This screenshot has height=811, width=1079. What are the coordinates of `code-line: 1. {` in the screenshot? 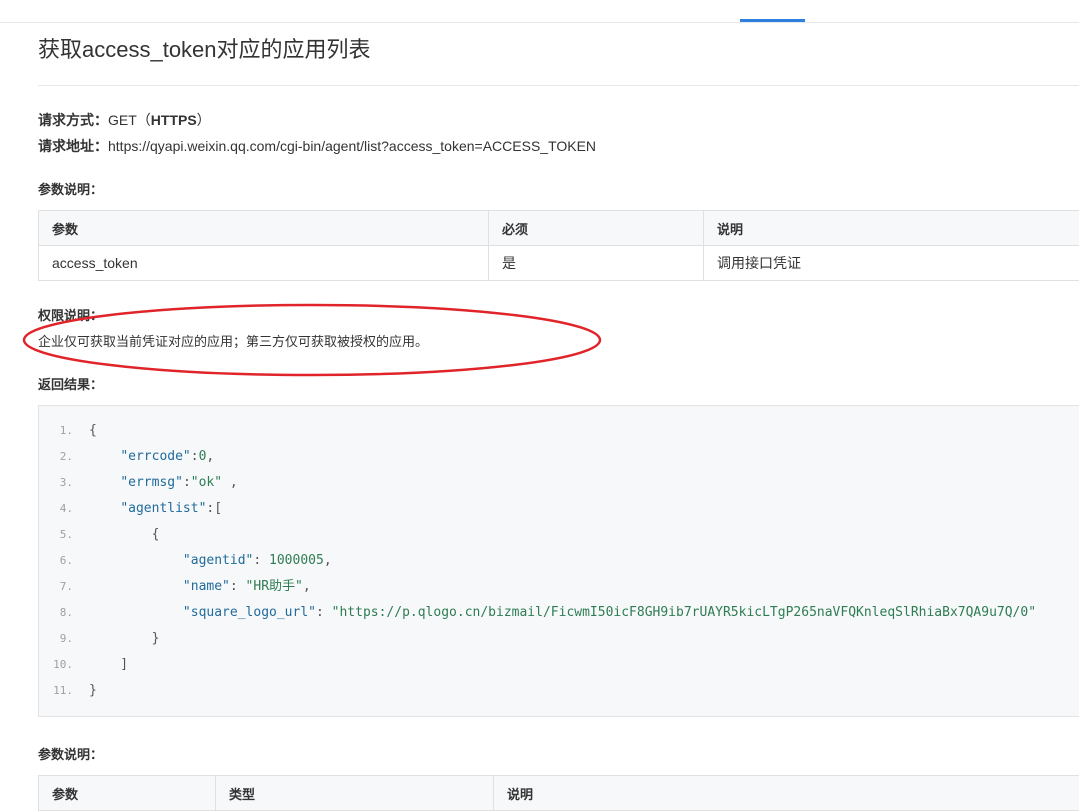 It's located at (68, 431).